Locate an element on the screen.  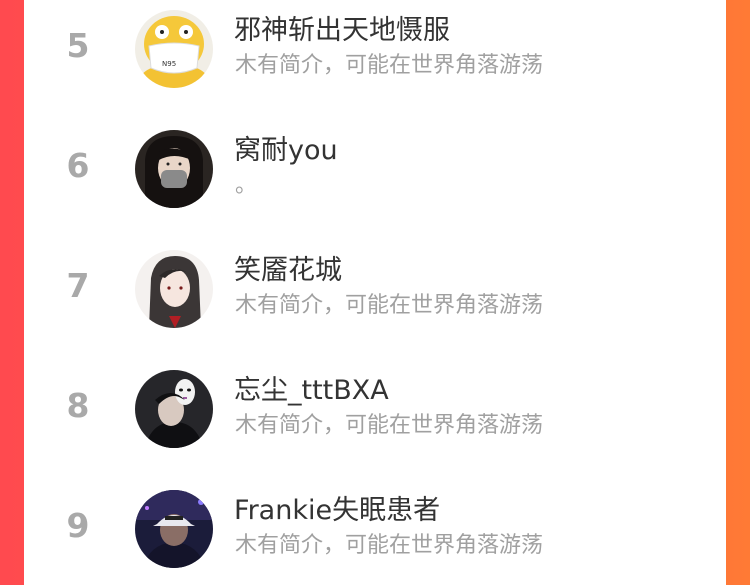
rank-number: 7 is located at coordinates (78, 285).